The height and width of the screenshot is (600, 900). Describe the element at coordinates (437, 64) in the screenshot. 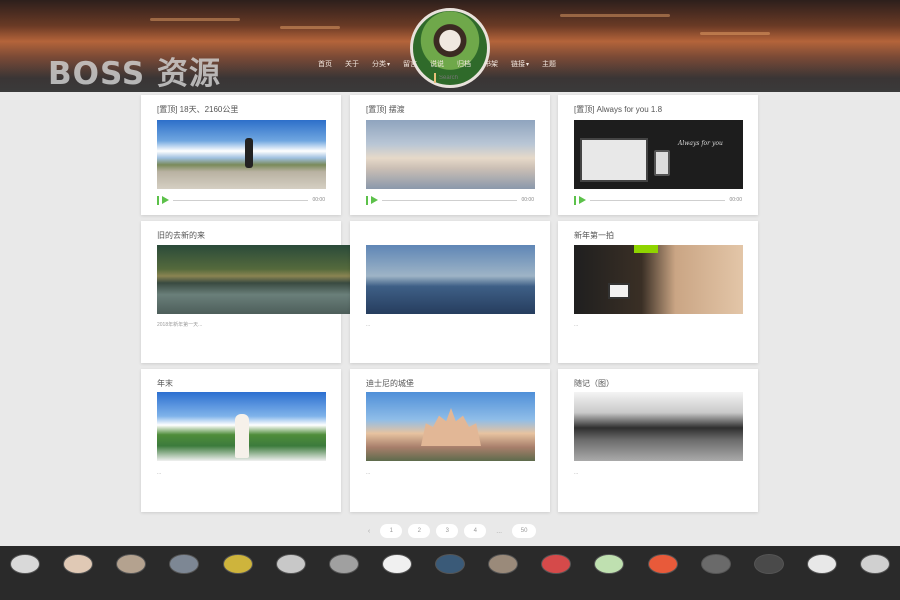

I see `nav-item-moments: 说说` at that location.